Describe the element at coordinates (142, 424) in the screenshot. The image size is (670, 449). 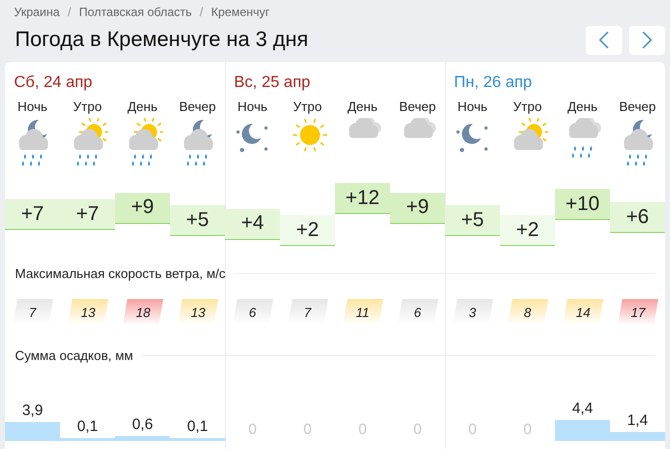
I see `precipitation-value: 0,6` at that location.